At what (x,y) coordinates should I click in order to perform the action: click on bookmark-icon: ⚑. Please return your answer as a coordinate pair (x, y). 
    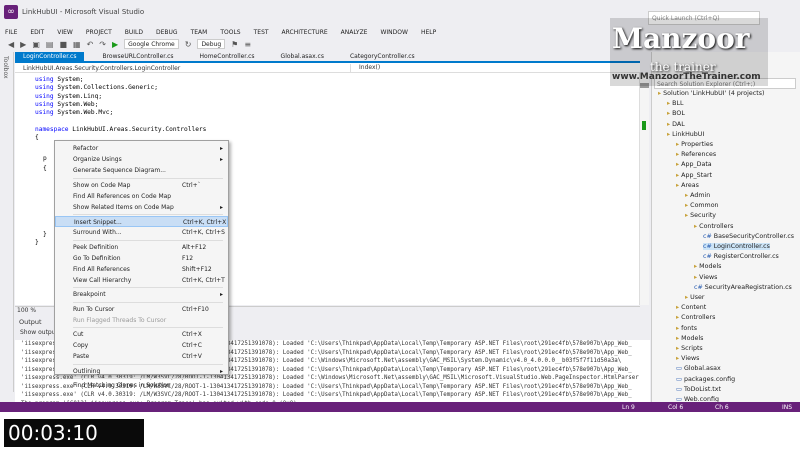
    Looking at the image, I should click on (234, 44).